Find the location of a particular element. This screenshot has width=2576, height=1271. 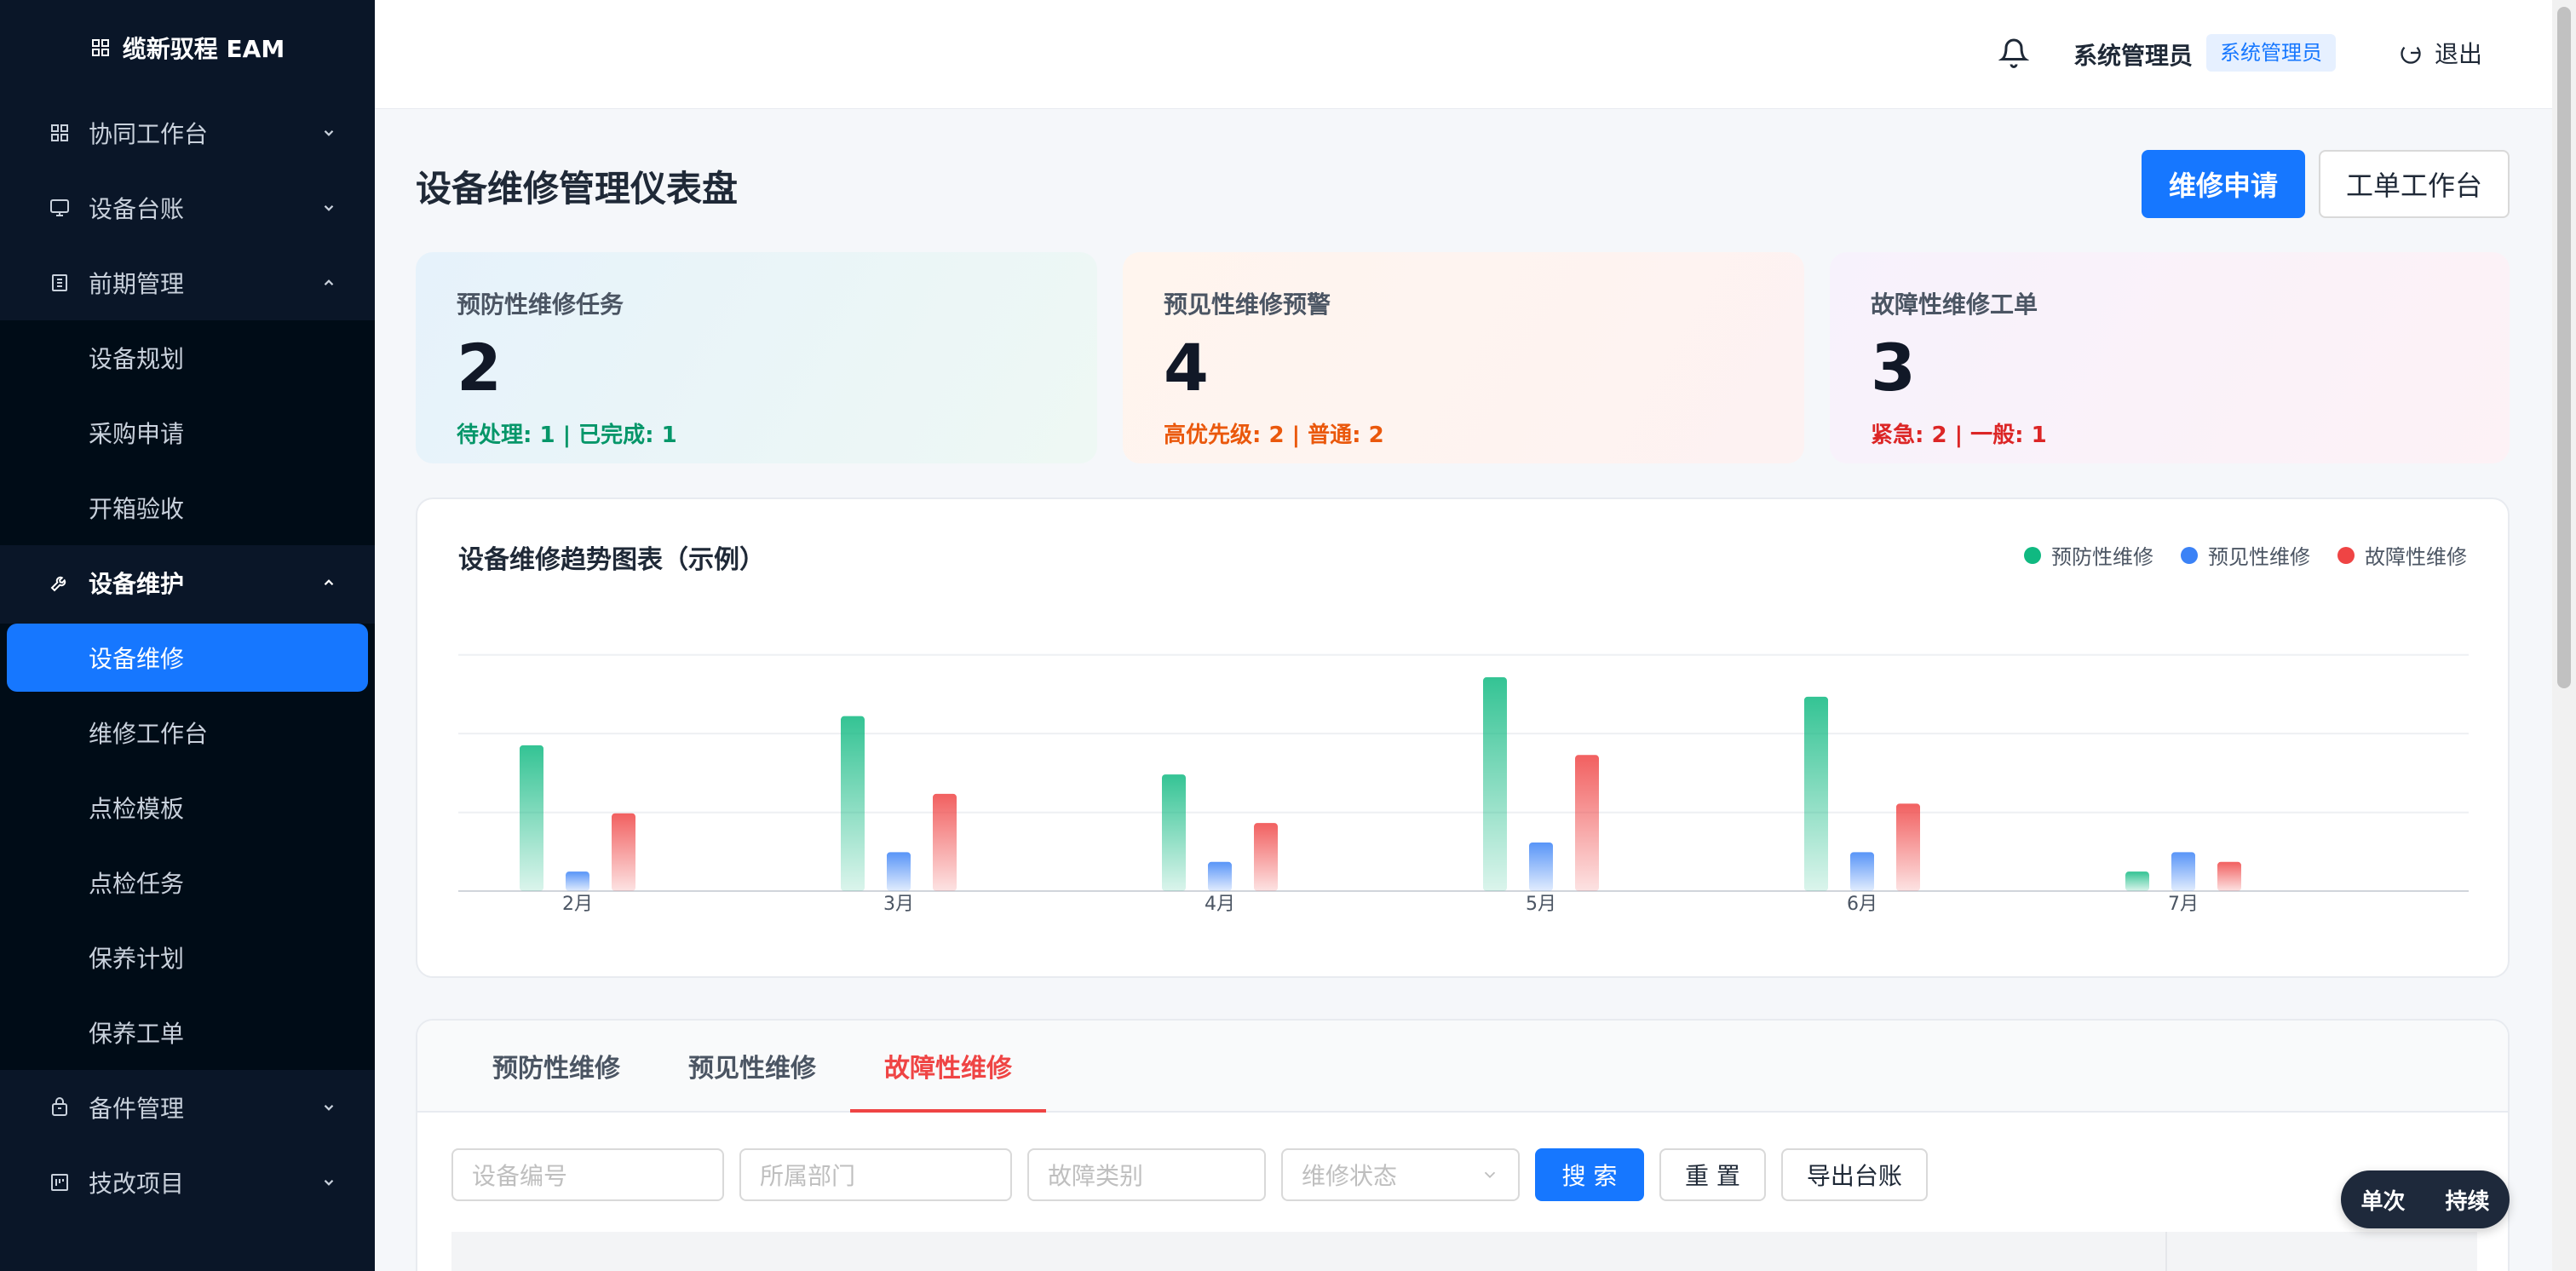

stat-card-corrective: 故障性维修工单 3 紧急: 2 | 一般: 1 is located at coordinates (2170, 357).